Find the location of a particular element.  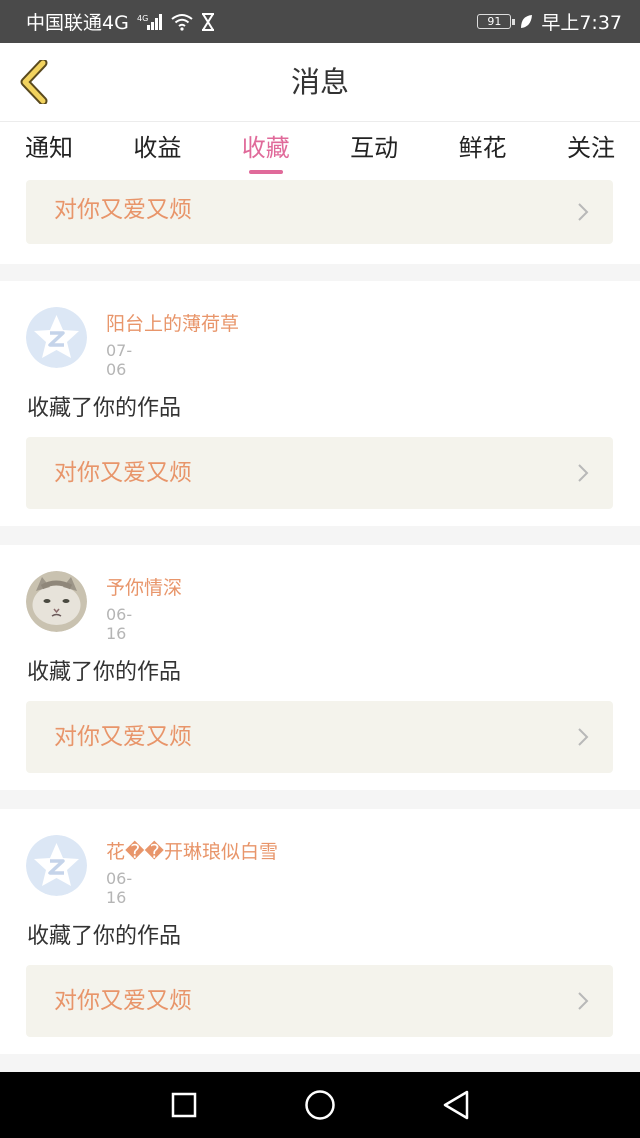

recent-apps-icon is located at coordinates (184, 1105).